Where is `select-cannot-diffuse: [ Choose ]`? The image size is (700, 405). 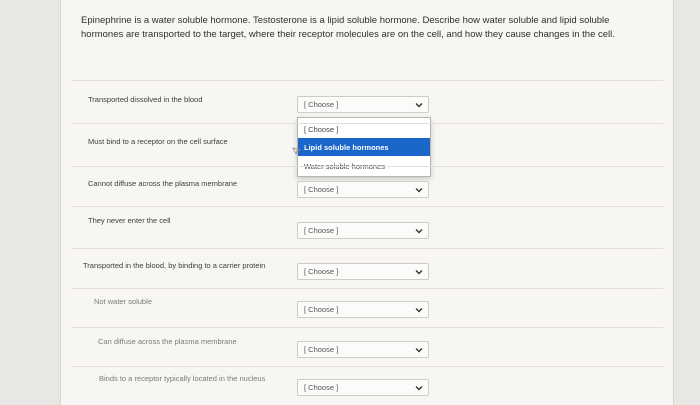 select-cannot-diffuse: [ Choose ] is located at coordinates (363, 189).